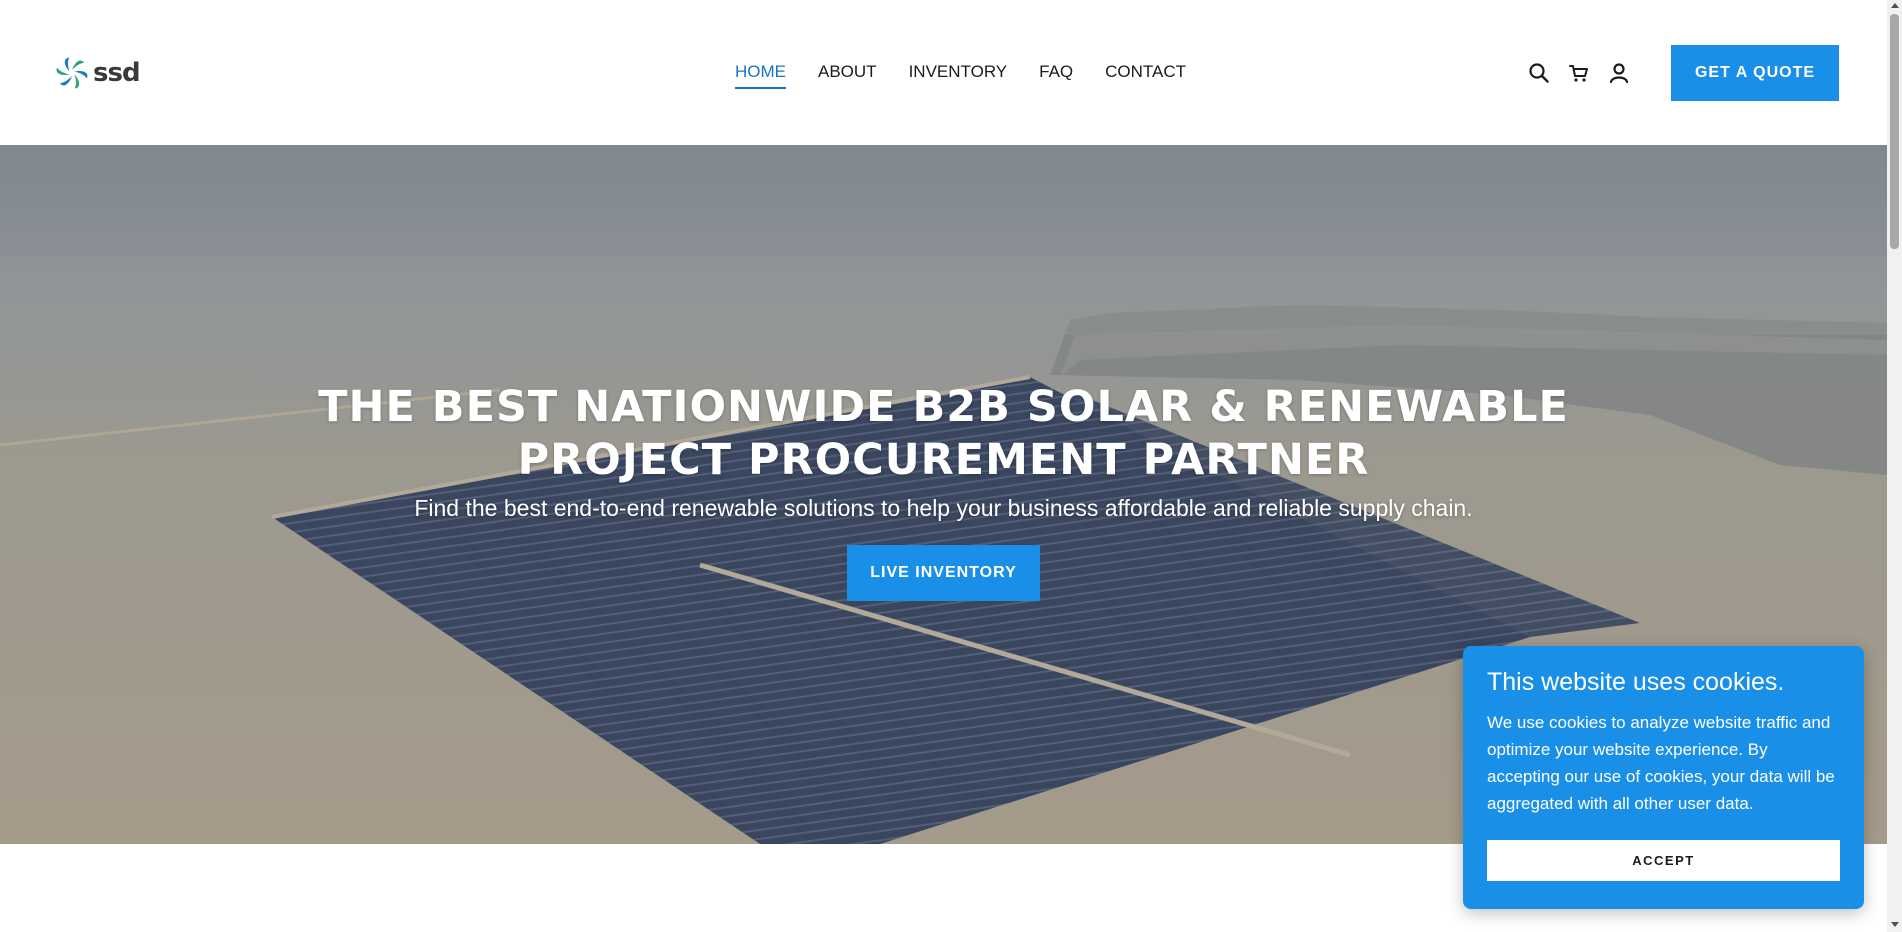 The image size is (1902, 932). Describe the element at coordinates (943, 573) in the screenshot. I see `live-inventory-button: LIVE INVENTORY` at that location.